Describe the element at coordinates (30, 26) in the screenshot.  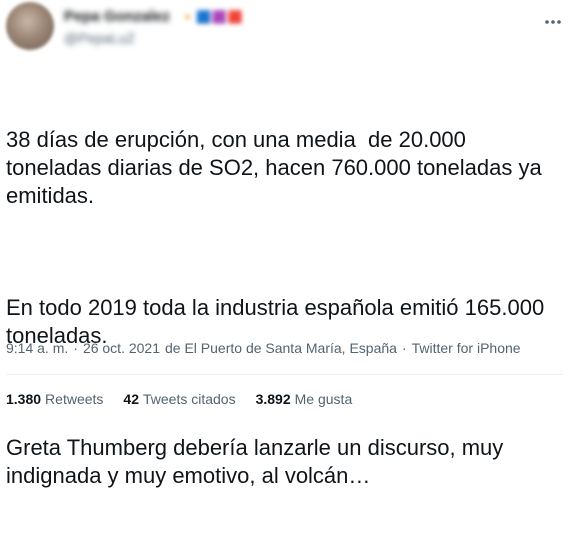
I see `avatar` at that location.